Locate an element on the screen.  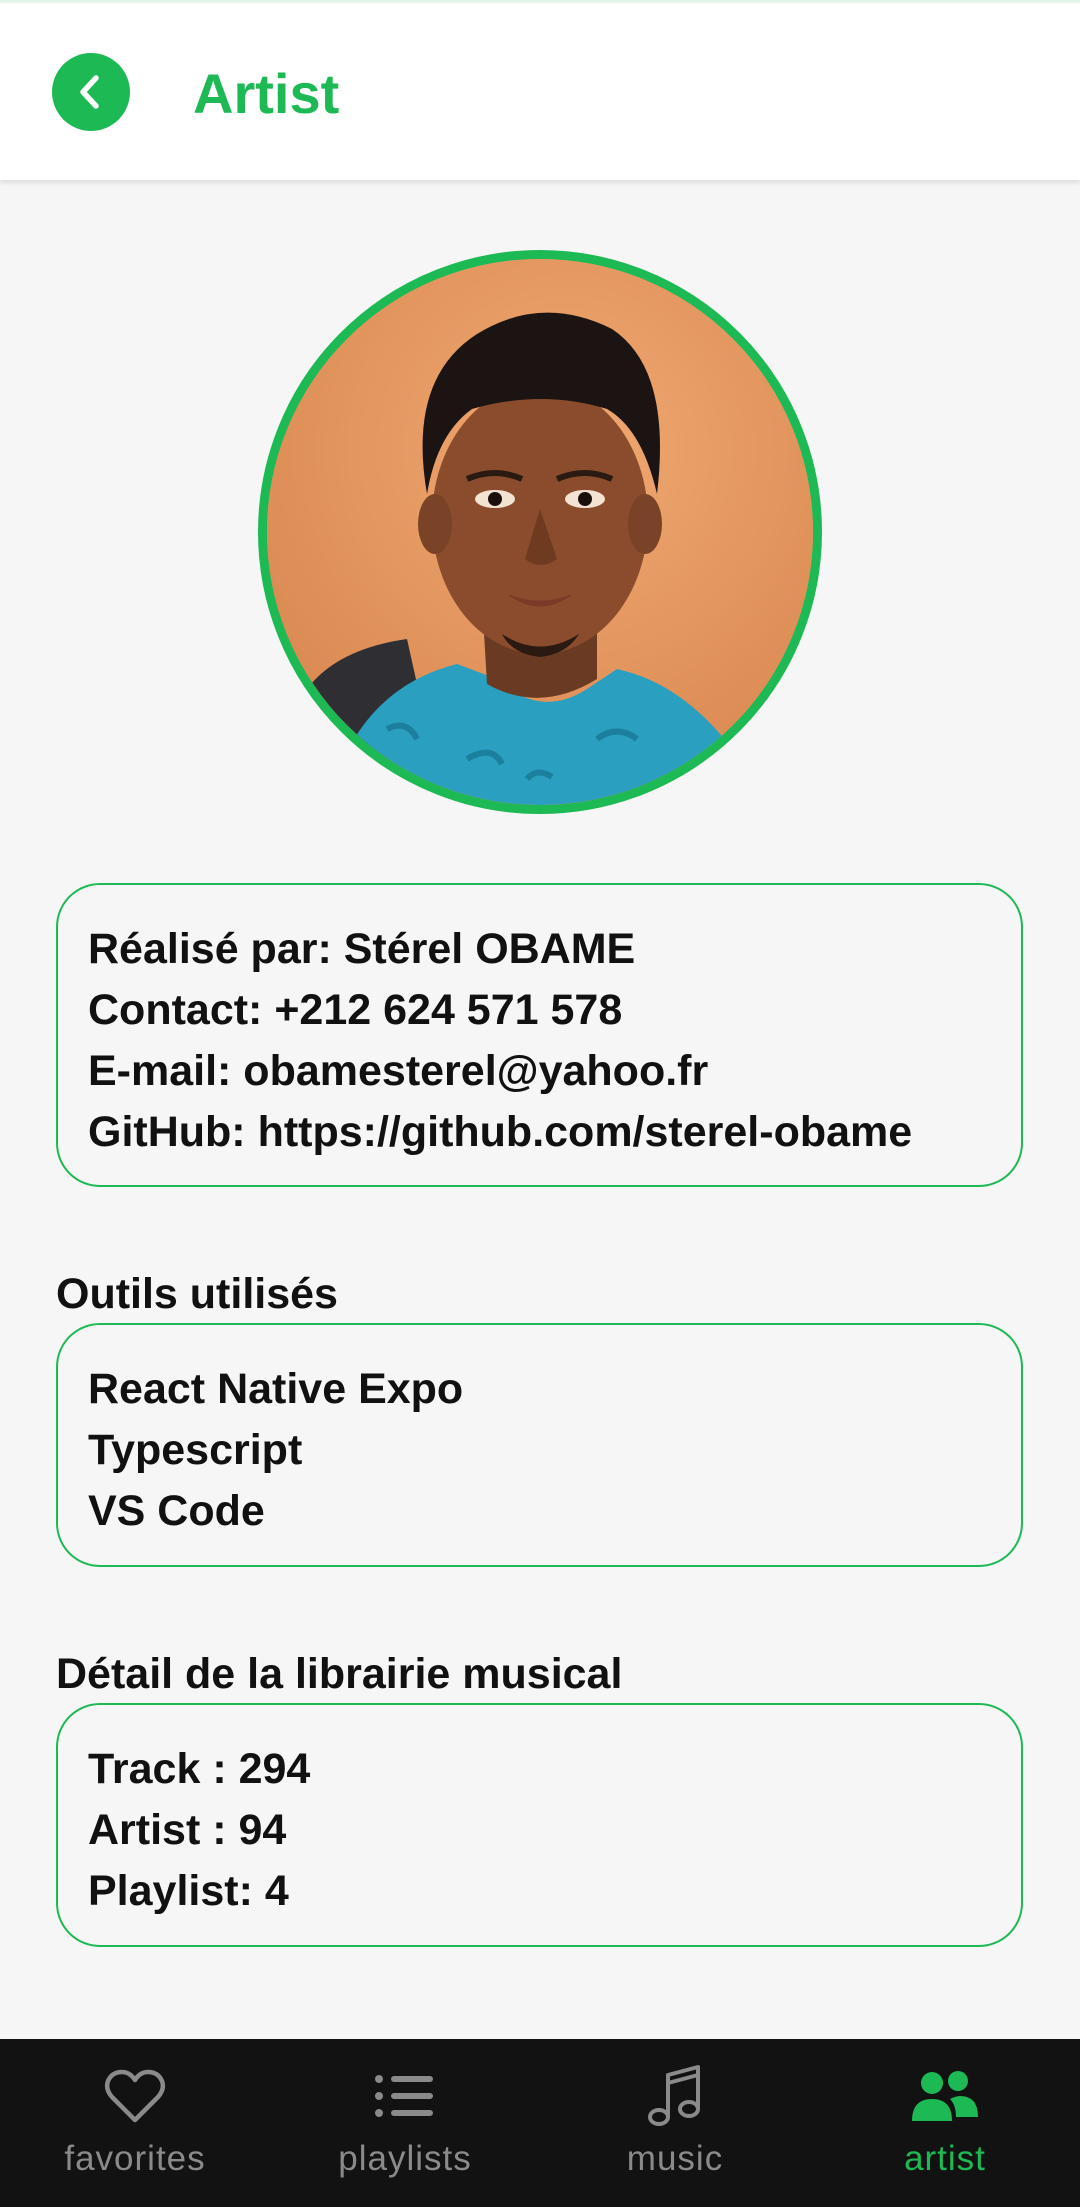
tool-item: React Native Expo is located at coordinates (276, 1389).